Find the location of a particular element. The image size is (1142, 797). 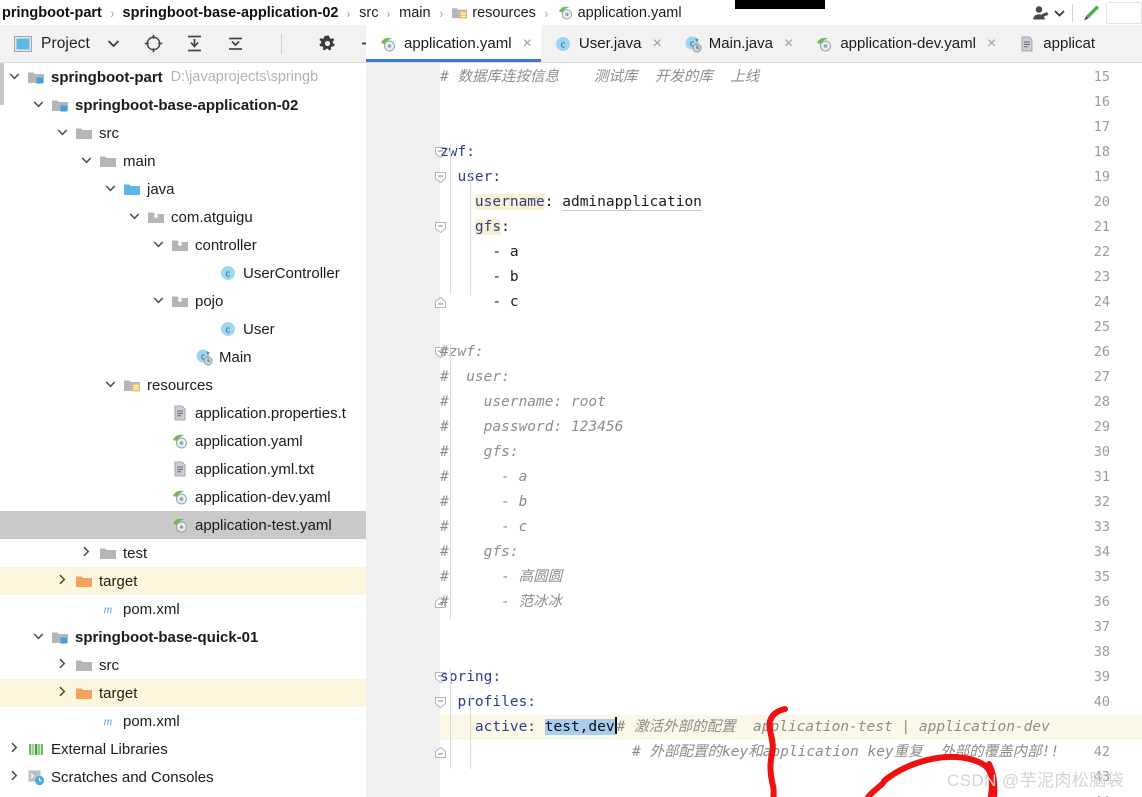

code-line-35: # - 高圆圆 is located at coordinates (501, 577).